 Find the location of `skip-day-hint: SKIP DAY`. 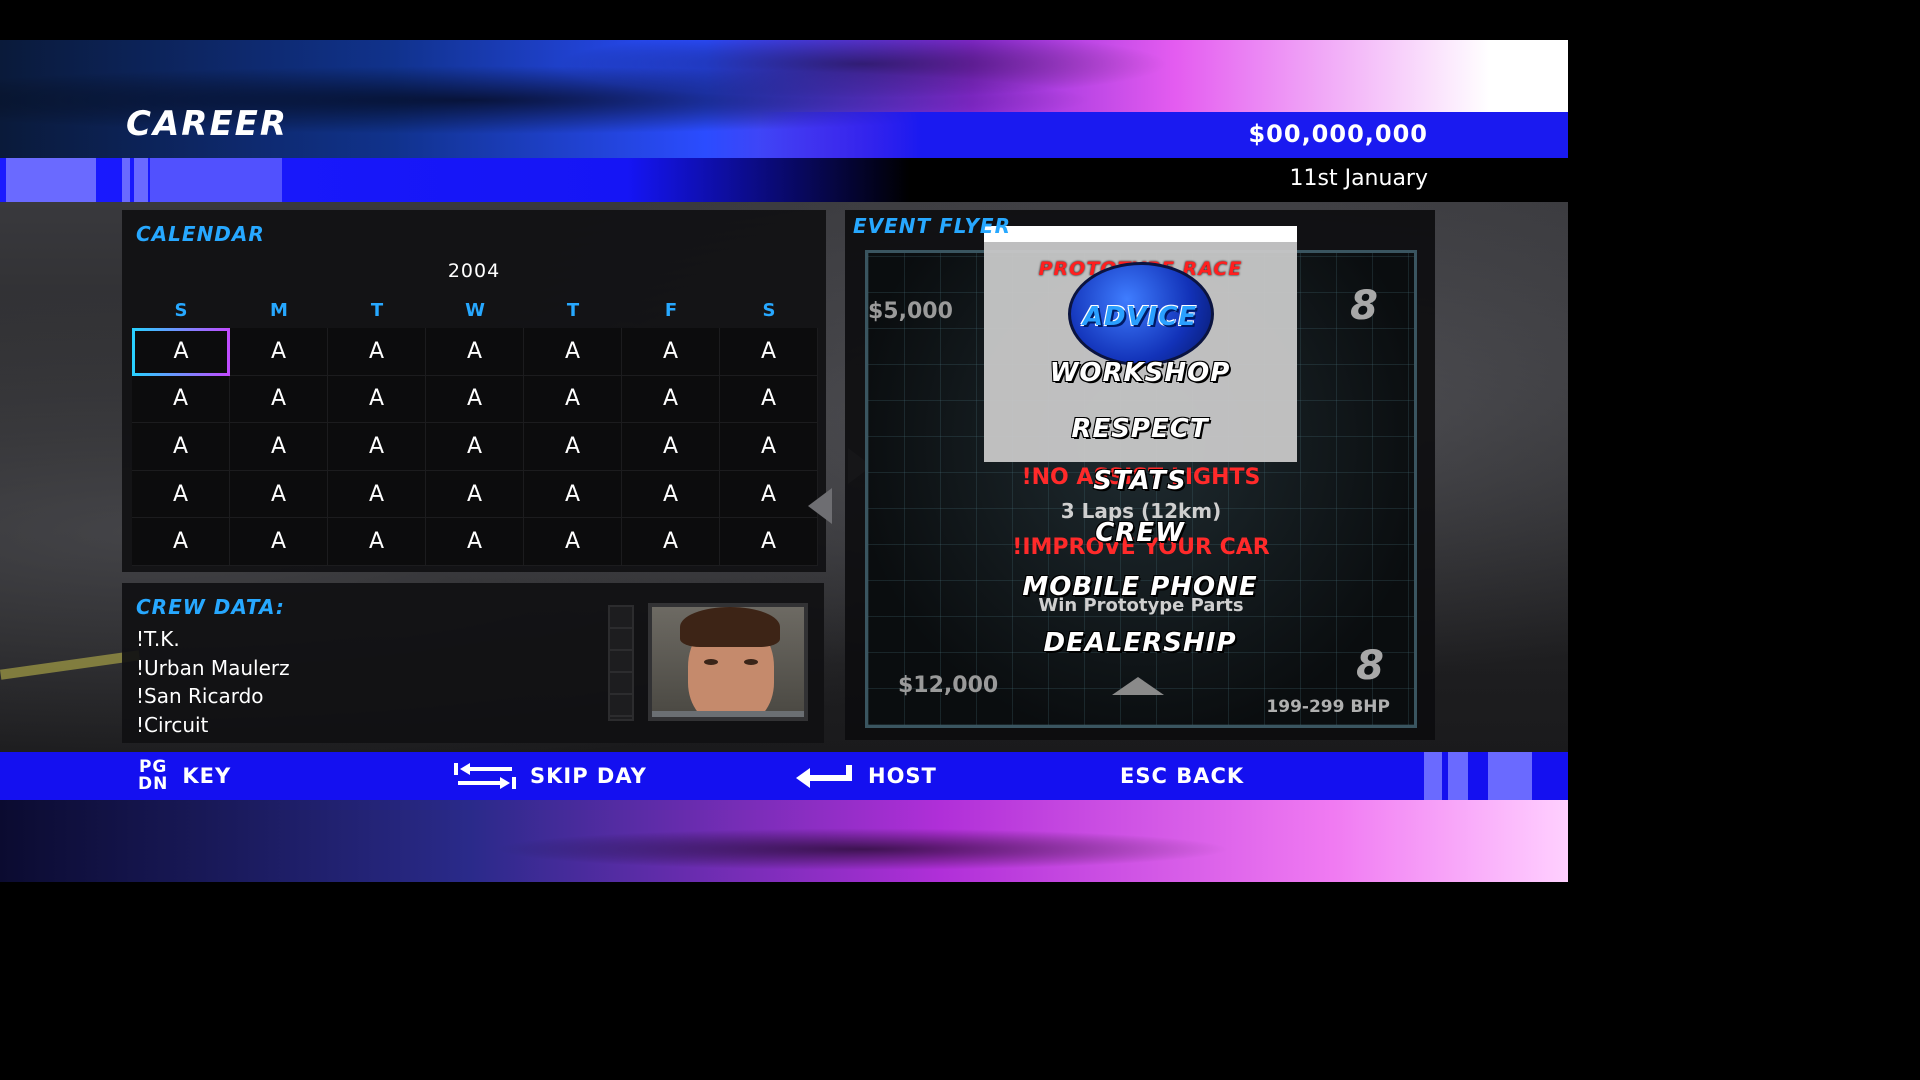

skip-day-hint: SKIP DAY is located at coordinates (550, 776).